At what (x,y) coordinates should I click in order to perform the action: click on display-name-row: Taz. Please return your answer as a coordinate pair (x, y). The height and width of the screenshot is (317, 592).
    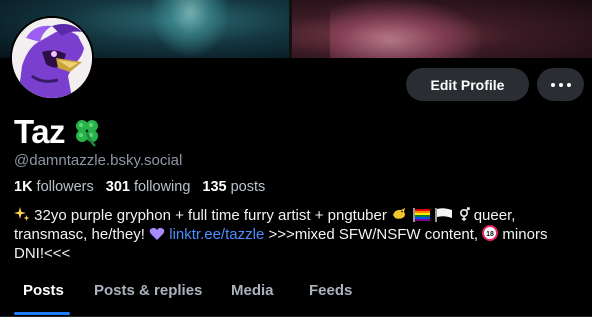
    Looking at the image, I should click on (58, 132).